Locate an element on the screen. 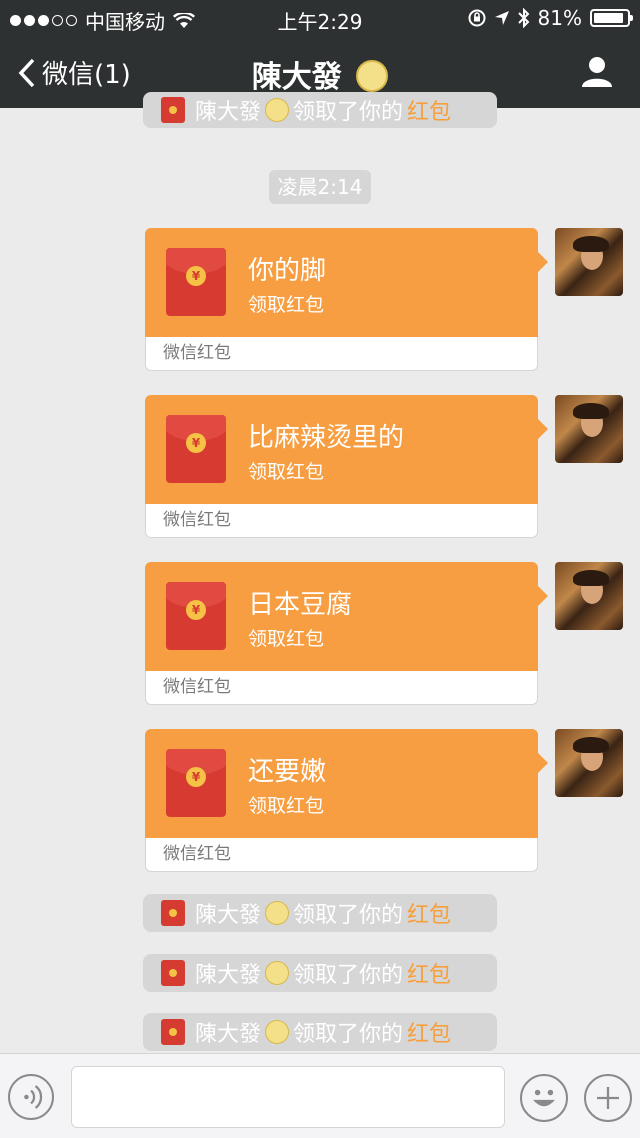 The height and width of the screenshot is (1138, 640). voice-icon is located at coordinates (31, 1097).